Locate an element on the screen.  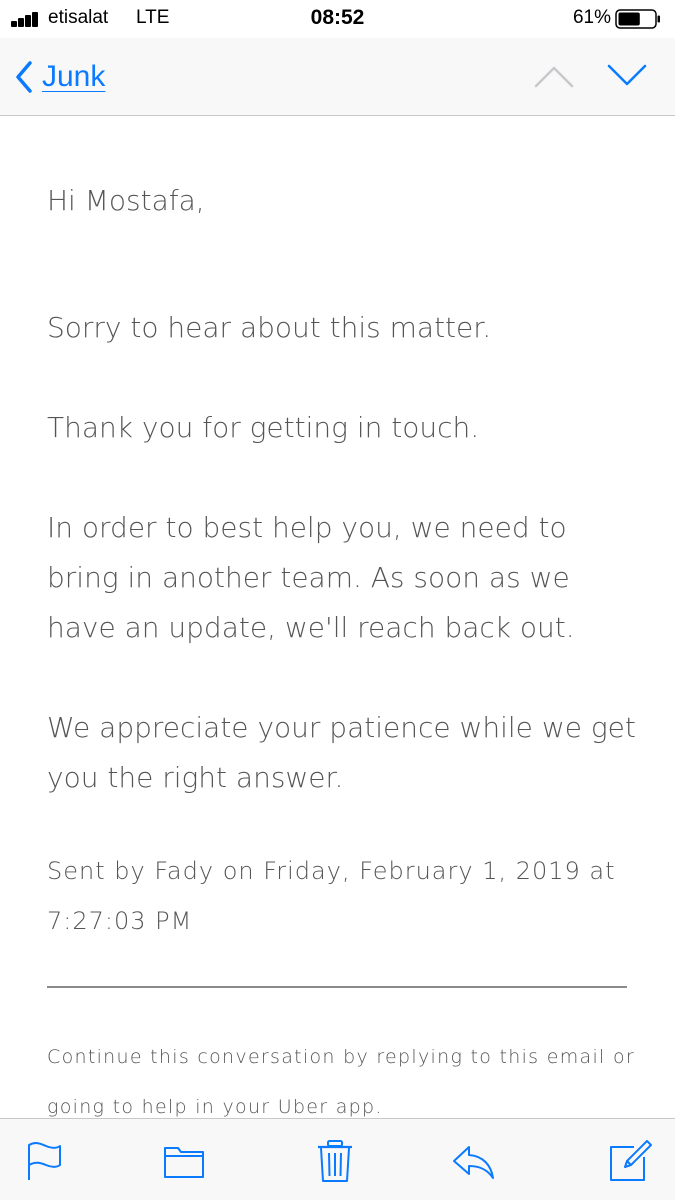
email-paragraph: Sorry to hear about this matter. is located at coordinates (269, 327).